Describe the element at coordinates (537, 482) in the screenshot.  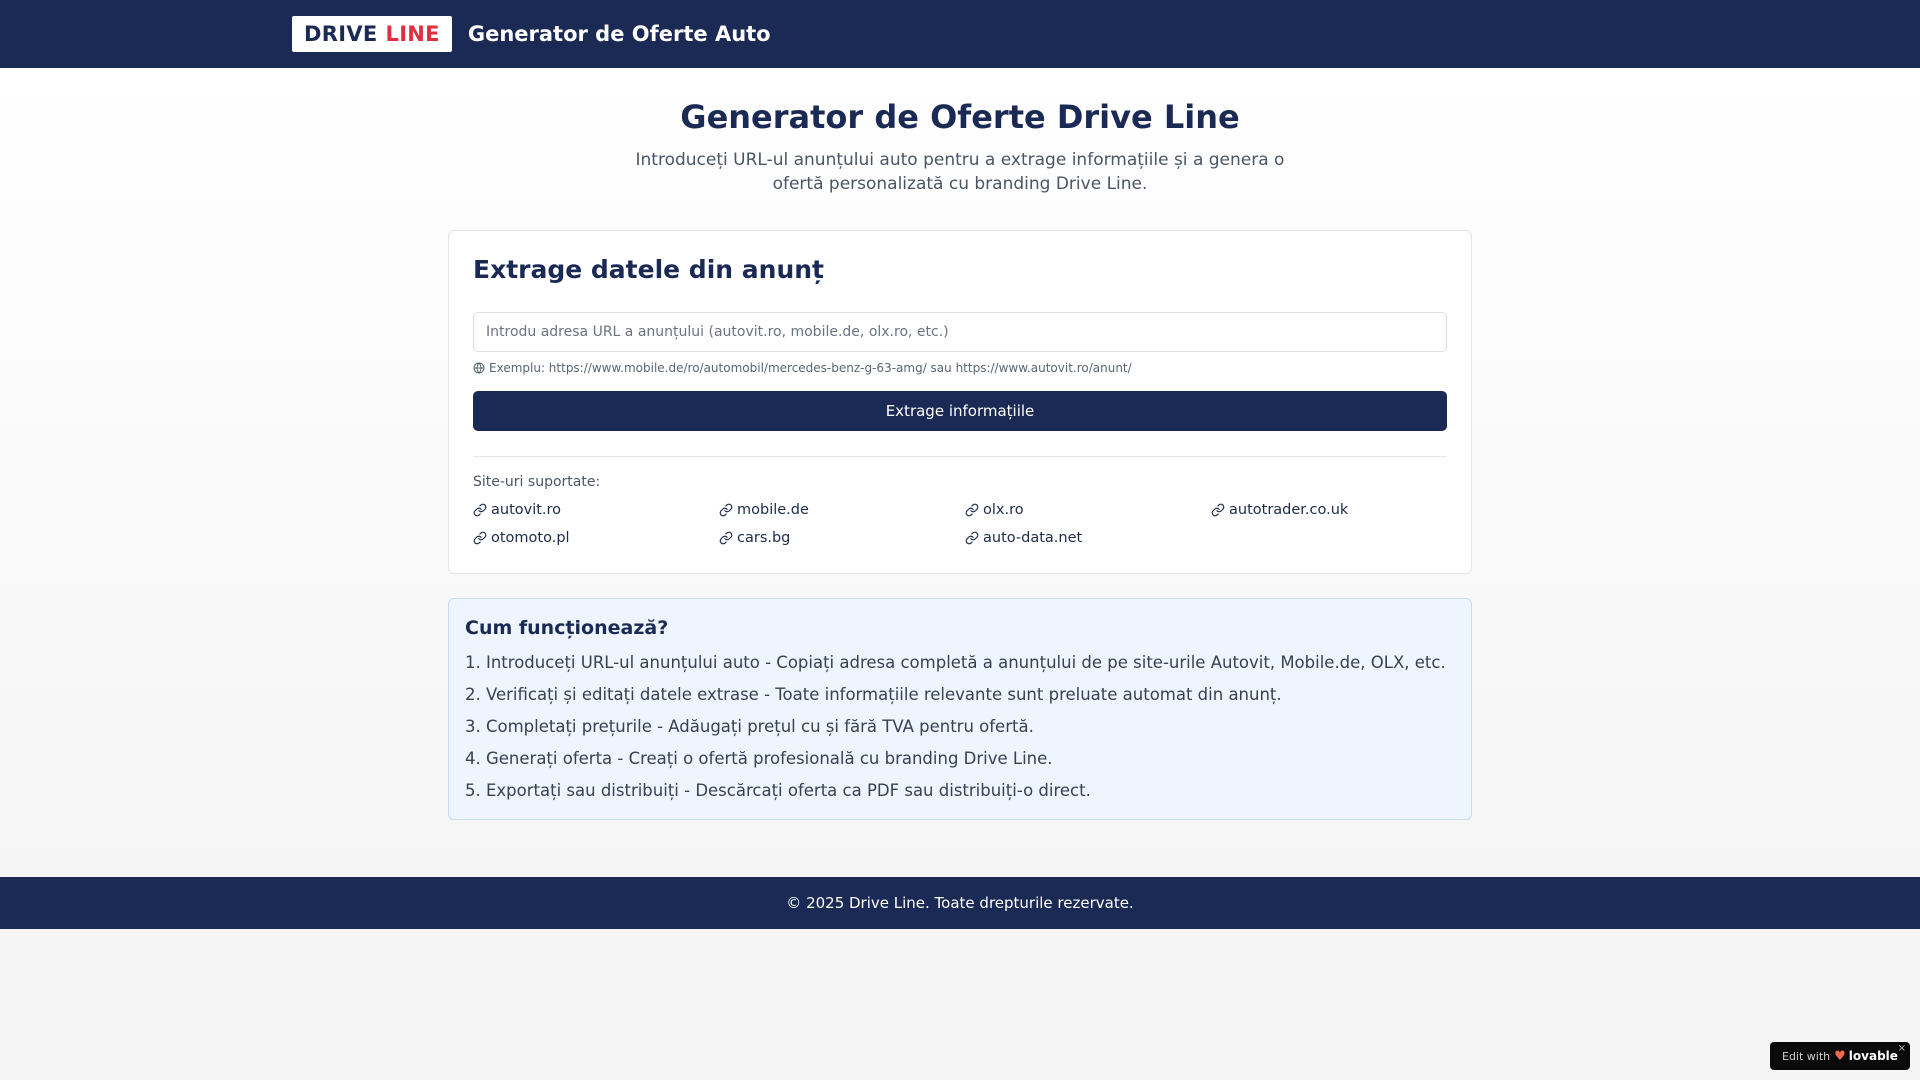
I see `supported-sites-label: Site-uri suportate:` at that location.